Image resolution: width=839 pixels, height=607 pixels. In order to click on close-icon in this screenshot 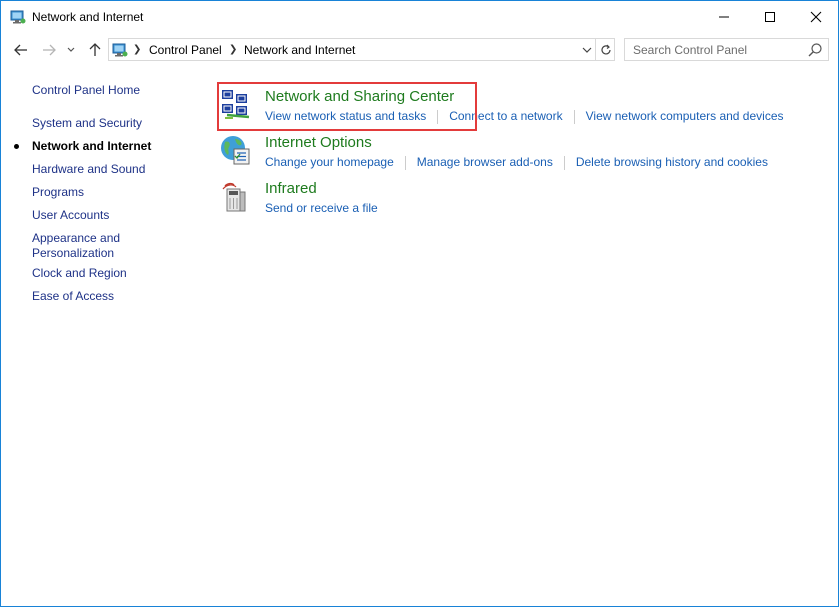, I will do `click(816, 17)`.